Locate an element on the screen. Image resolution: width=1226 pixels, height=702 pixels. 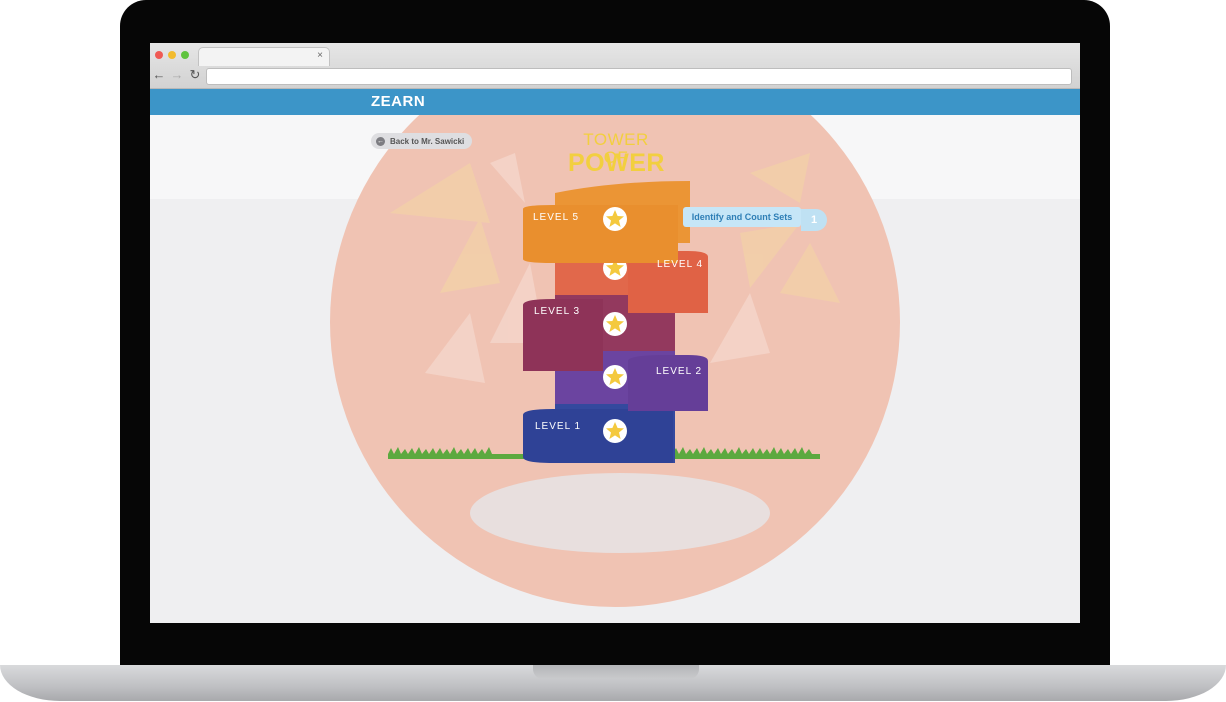
lesson-tooltip: Identify and Count Sets is located at coordinates (742, 217).